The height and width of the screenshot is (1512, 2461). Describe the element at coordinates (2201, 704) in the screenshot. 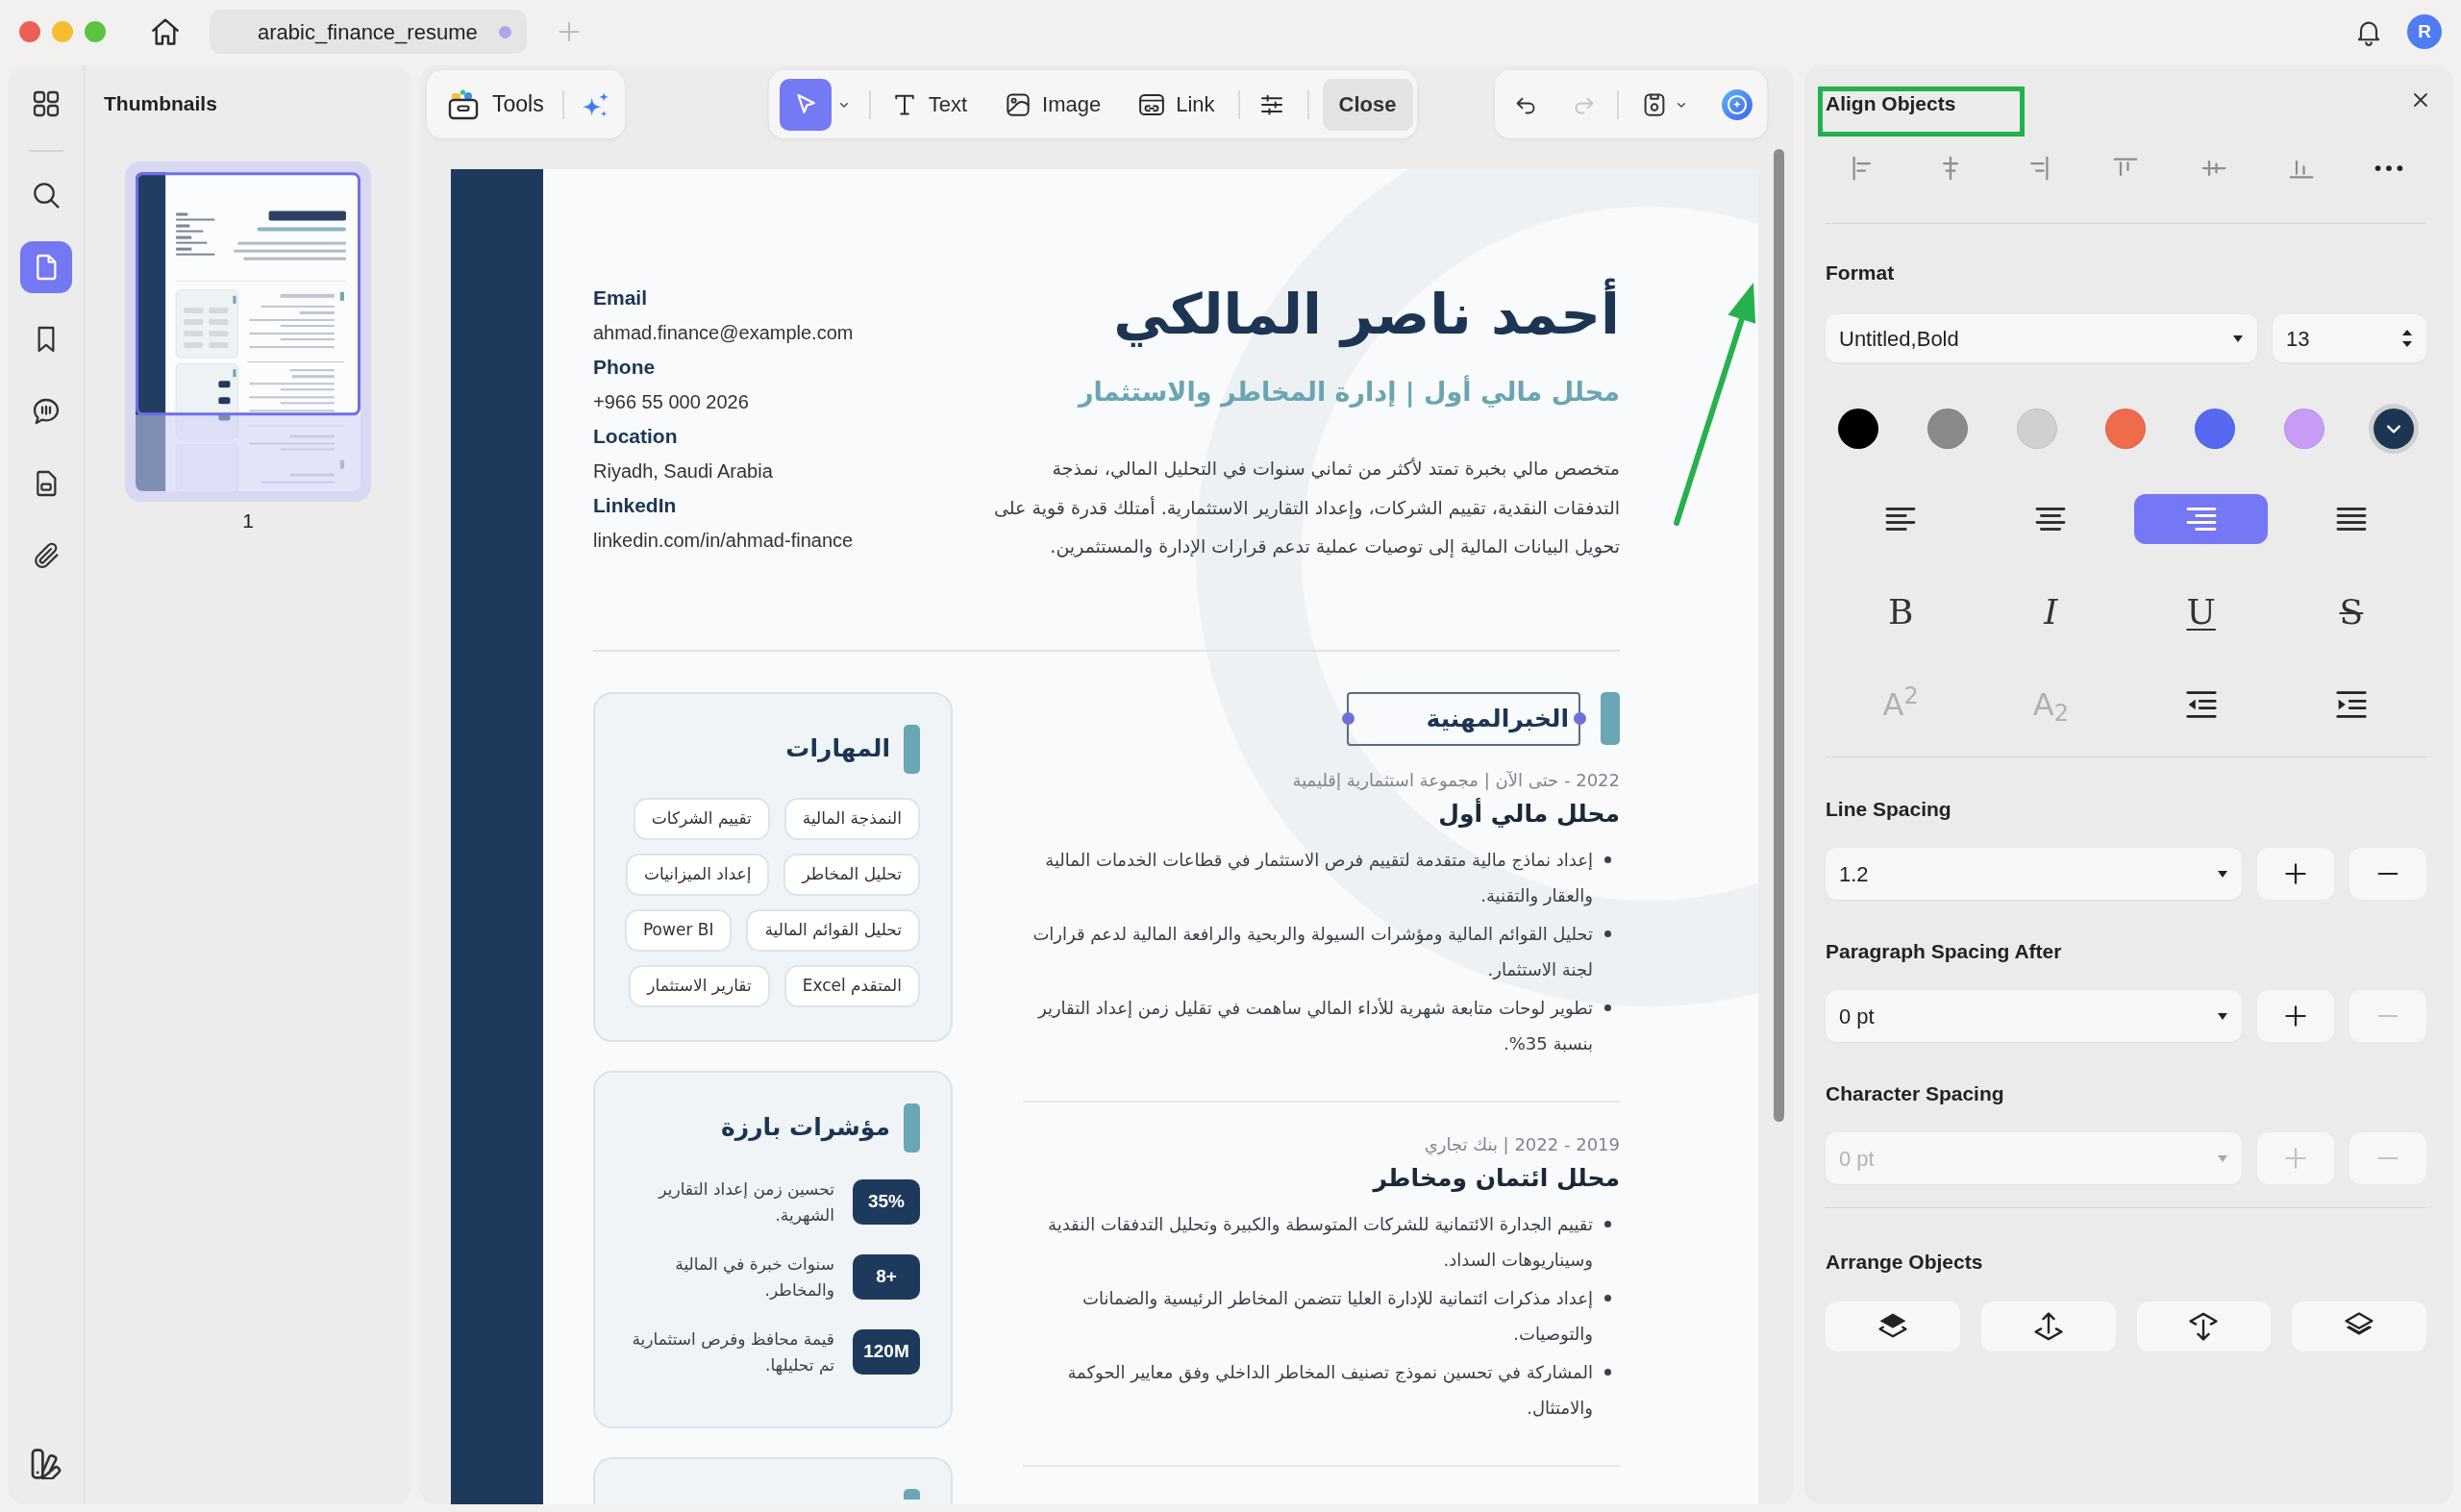

I see `outdent-icon` at that location.